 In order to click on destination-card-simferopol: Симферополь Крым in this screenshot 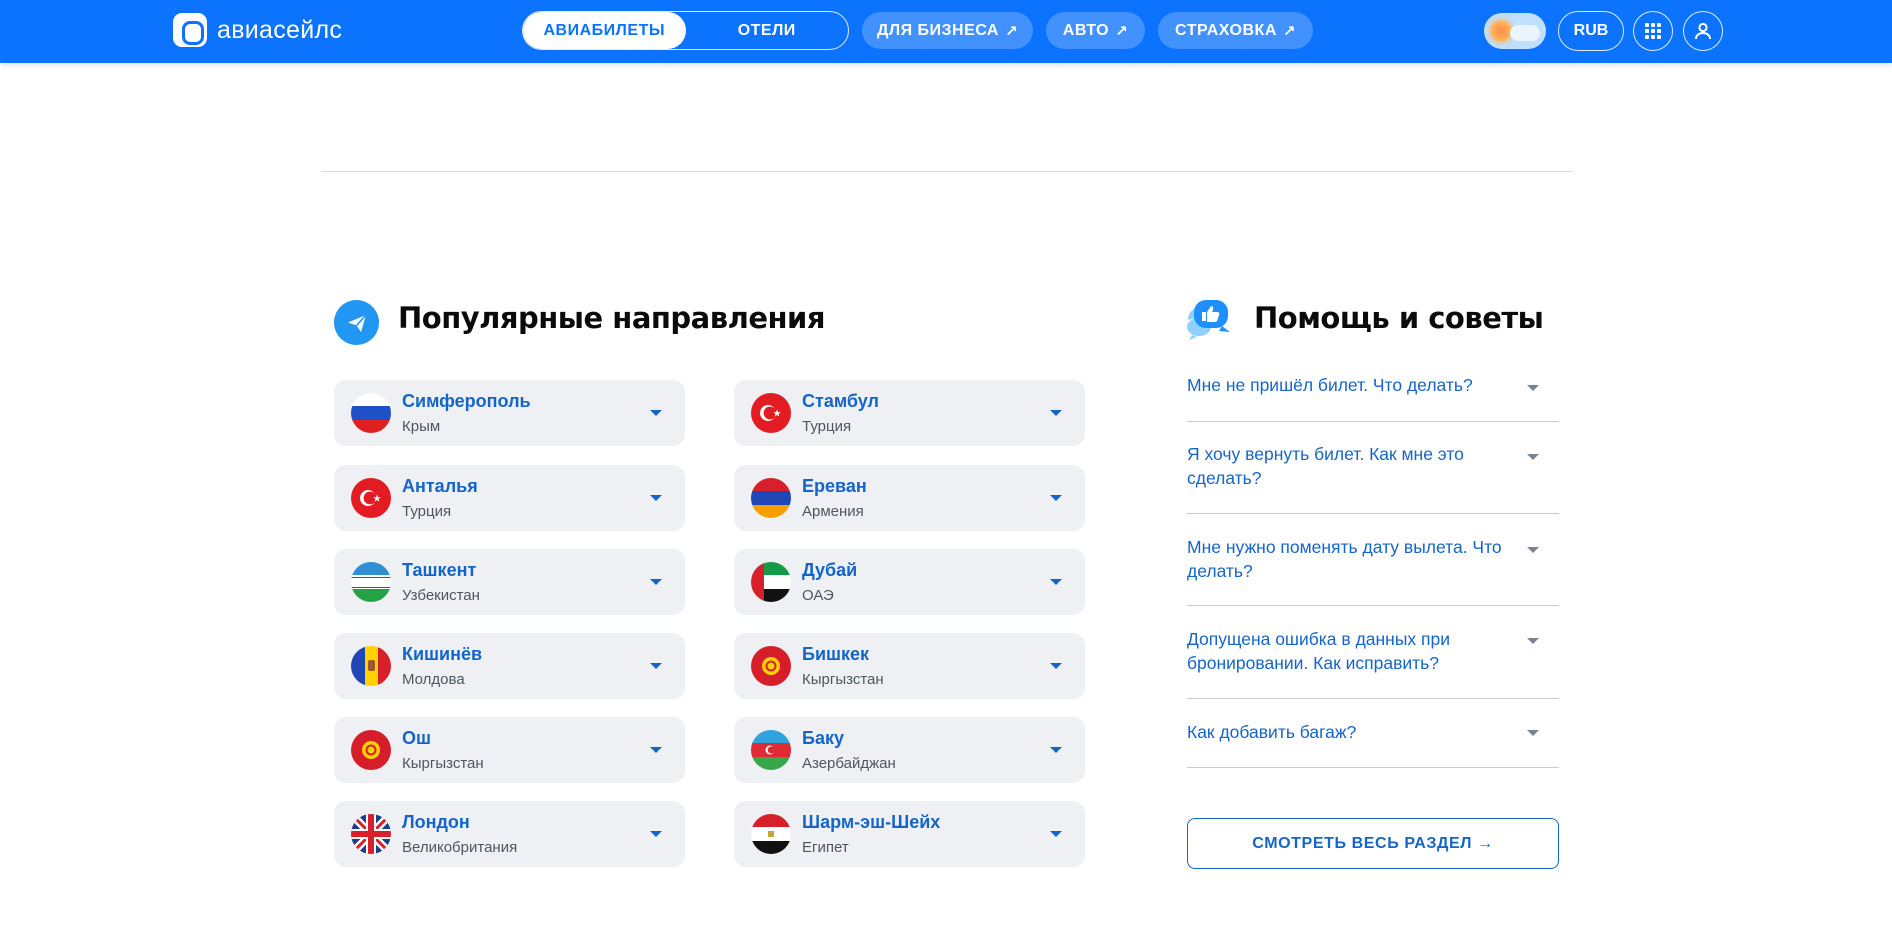, I will do `click(509, 413)`.